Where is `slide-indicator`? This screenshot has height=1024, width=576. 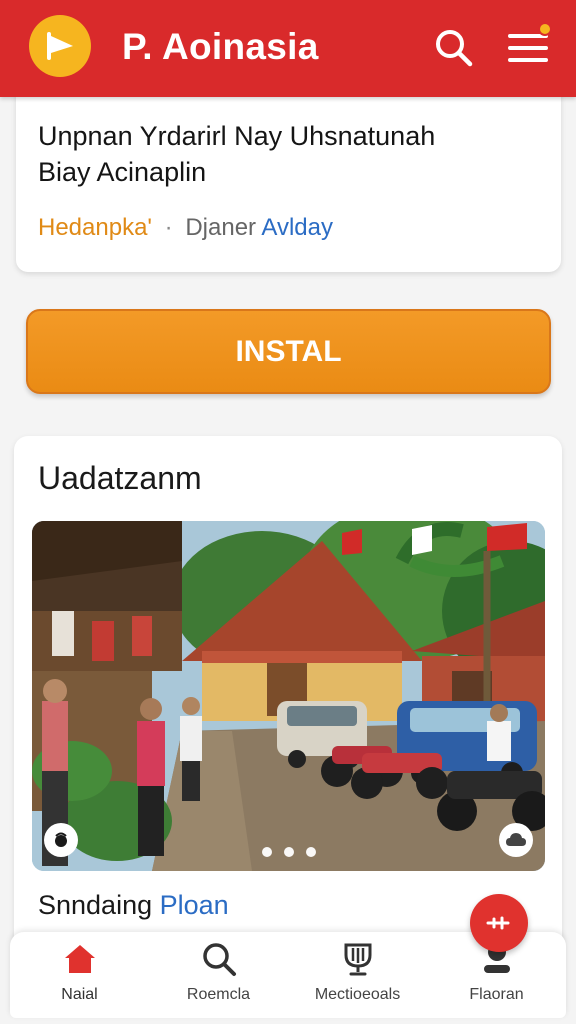
slide-indicator is located at coordinates (288, 852).